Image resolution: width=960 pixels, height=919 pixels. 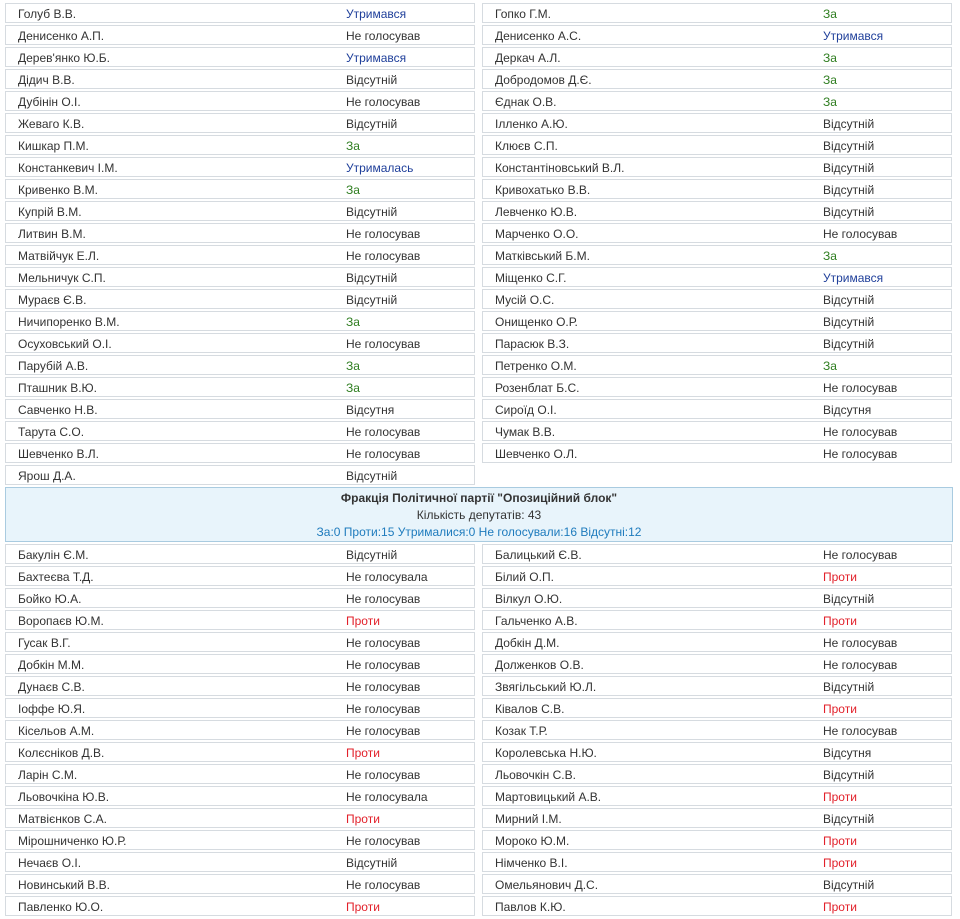 What do you see at coordinates (240, 642) in the screenshot?
I see `deputy-row: Гусак В.Г. Не голосував` at bounding box center [240, 642].